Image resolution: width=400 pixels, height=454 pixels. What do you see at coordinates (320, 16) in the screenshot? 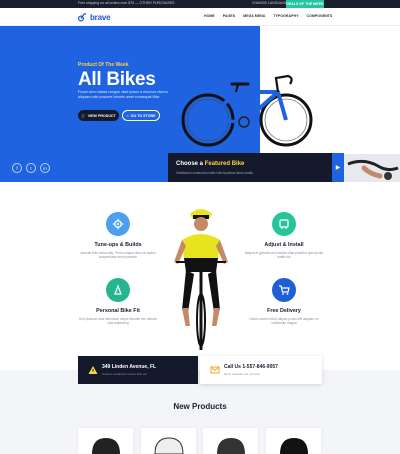
I see `nav-components: COMPONENTS` at bounding box center [320, 16].